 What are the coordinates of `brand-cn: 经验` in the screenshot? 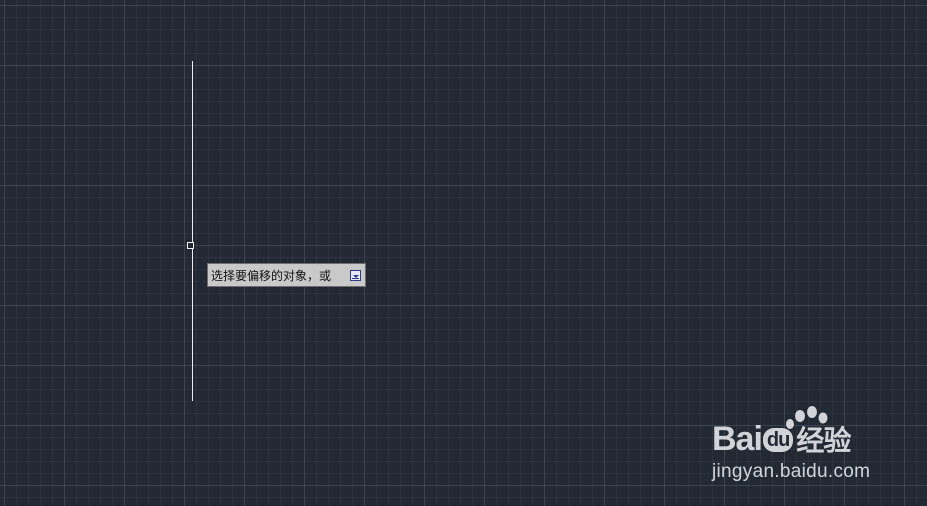 It's located at (823, 440).